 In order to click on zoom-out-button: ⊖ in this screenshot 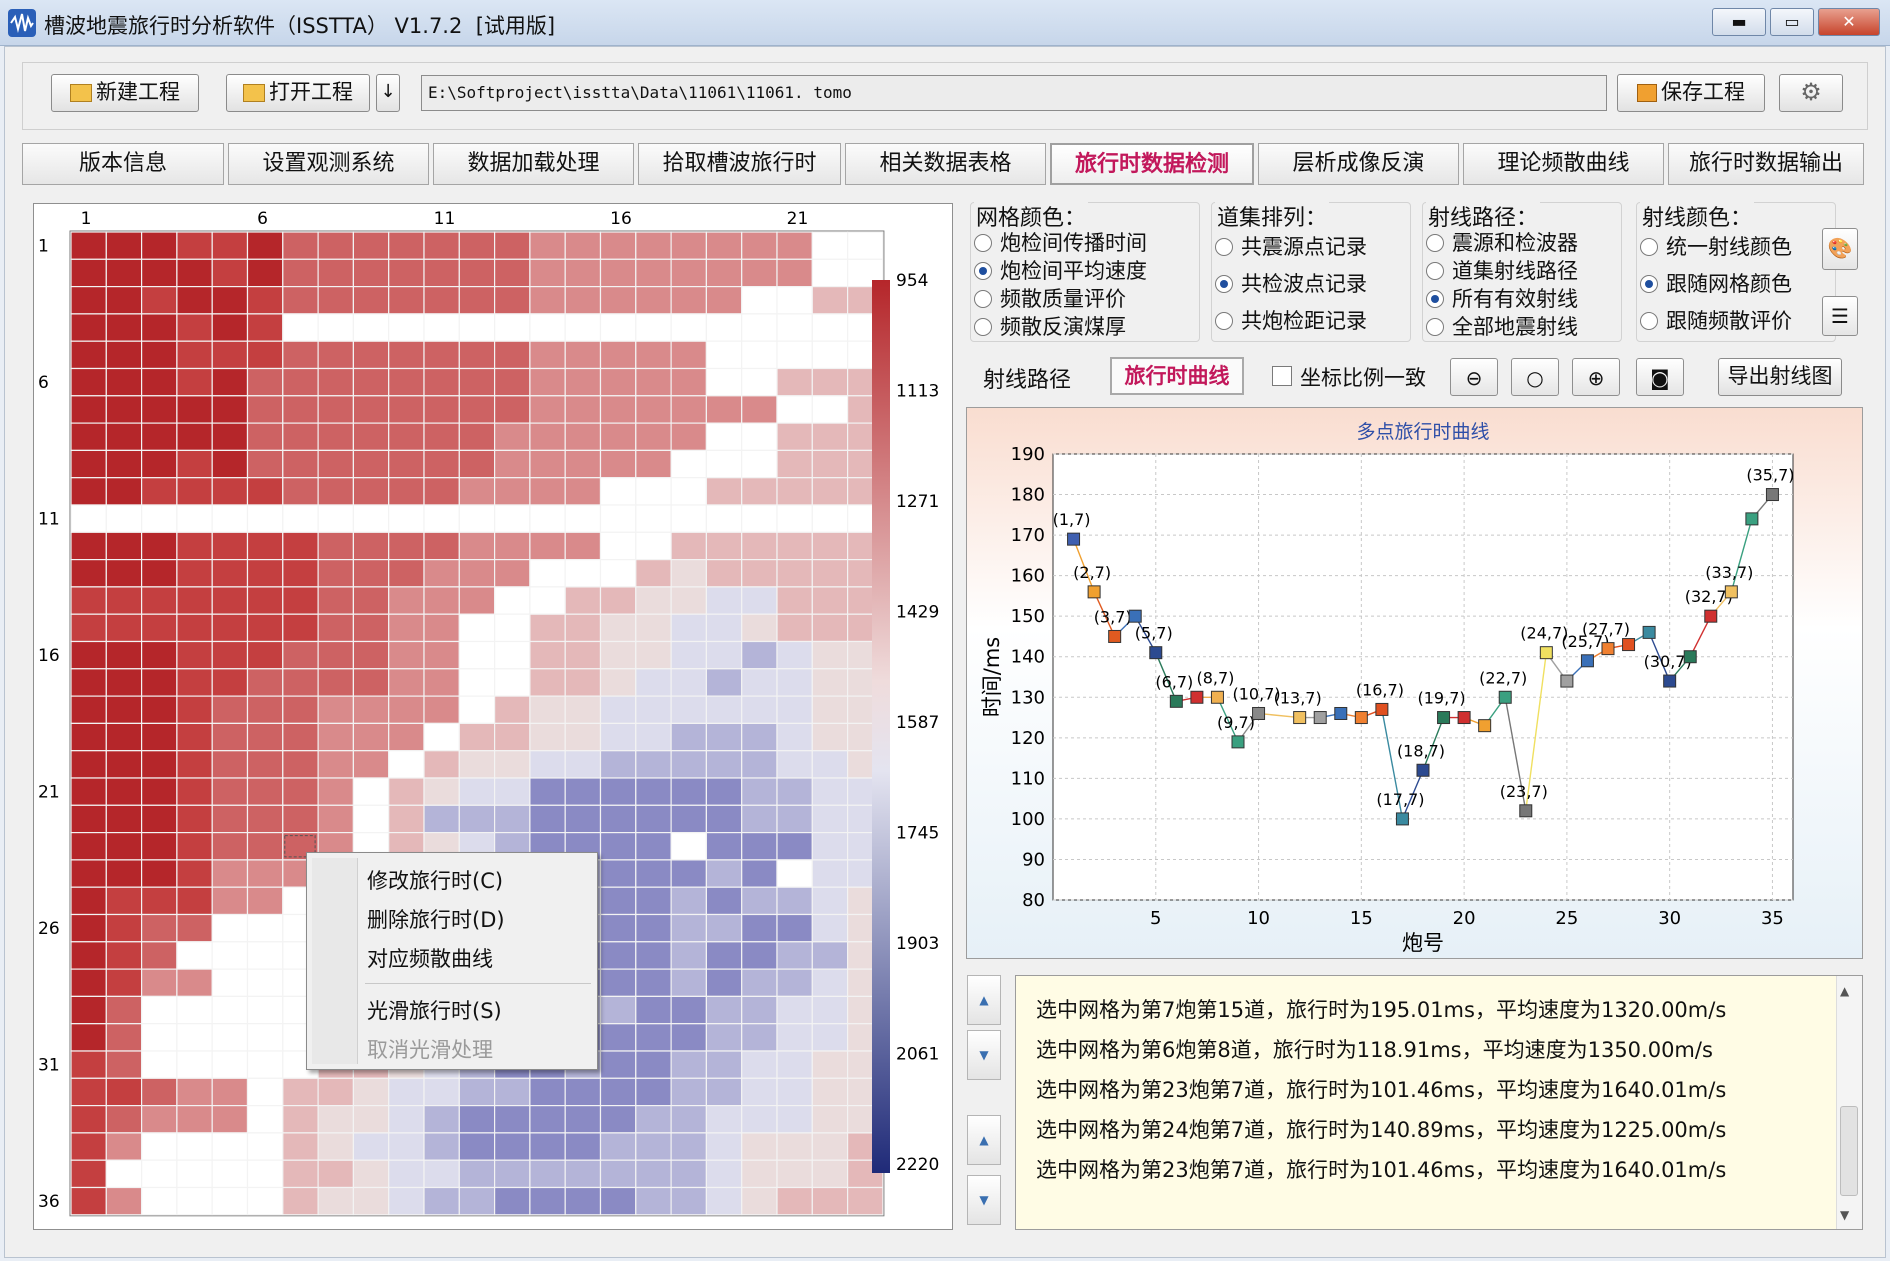, I will do `click(1474, 377)`.